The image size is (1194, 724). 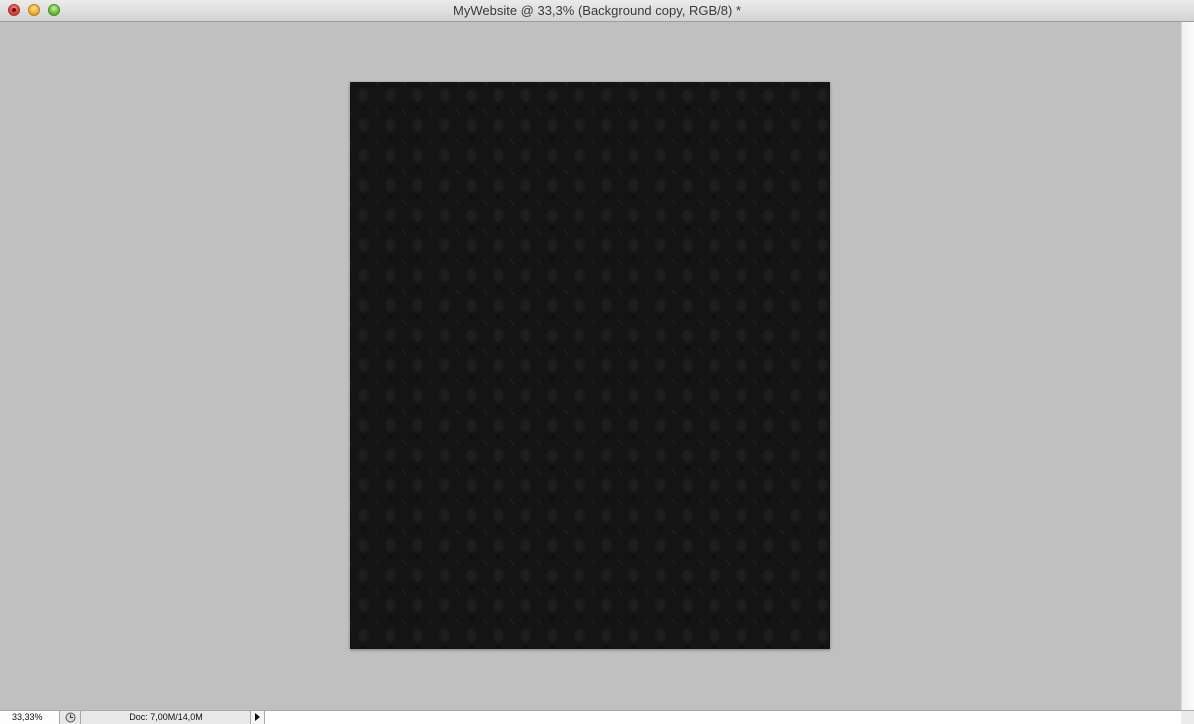 What do you see at coordinates (257, 717) in the screenshot?
I see `status-menu-triangle-right-icon` at bounding box center [257, 717].